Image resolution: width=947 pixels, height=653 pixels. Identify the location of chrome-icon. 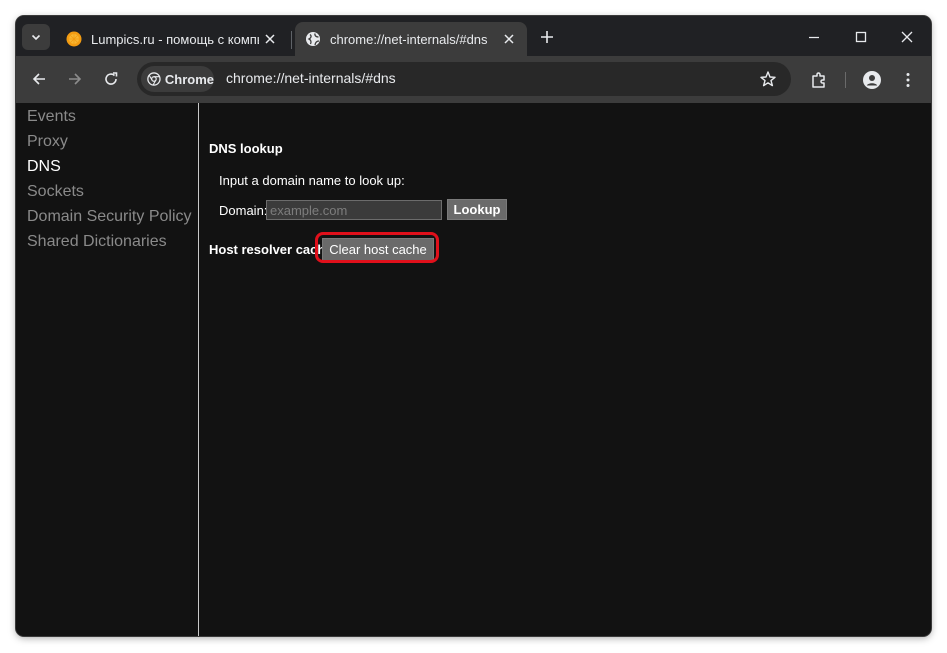
(154, 79).